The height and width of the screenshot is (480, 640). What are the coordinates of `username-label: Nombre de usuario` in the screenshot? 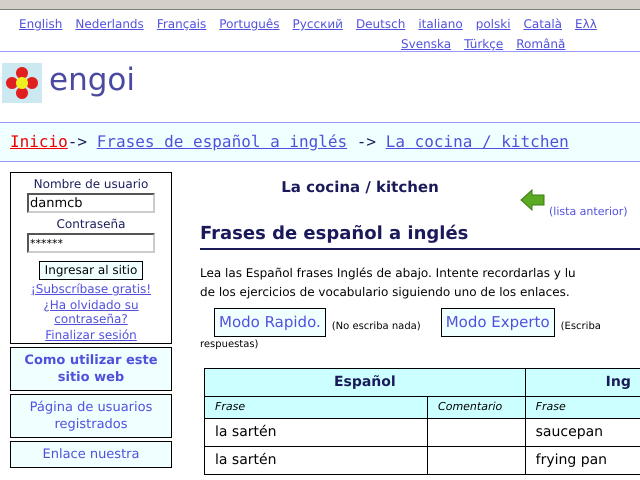 It's located at (91, 184).